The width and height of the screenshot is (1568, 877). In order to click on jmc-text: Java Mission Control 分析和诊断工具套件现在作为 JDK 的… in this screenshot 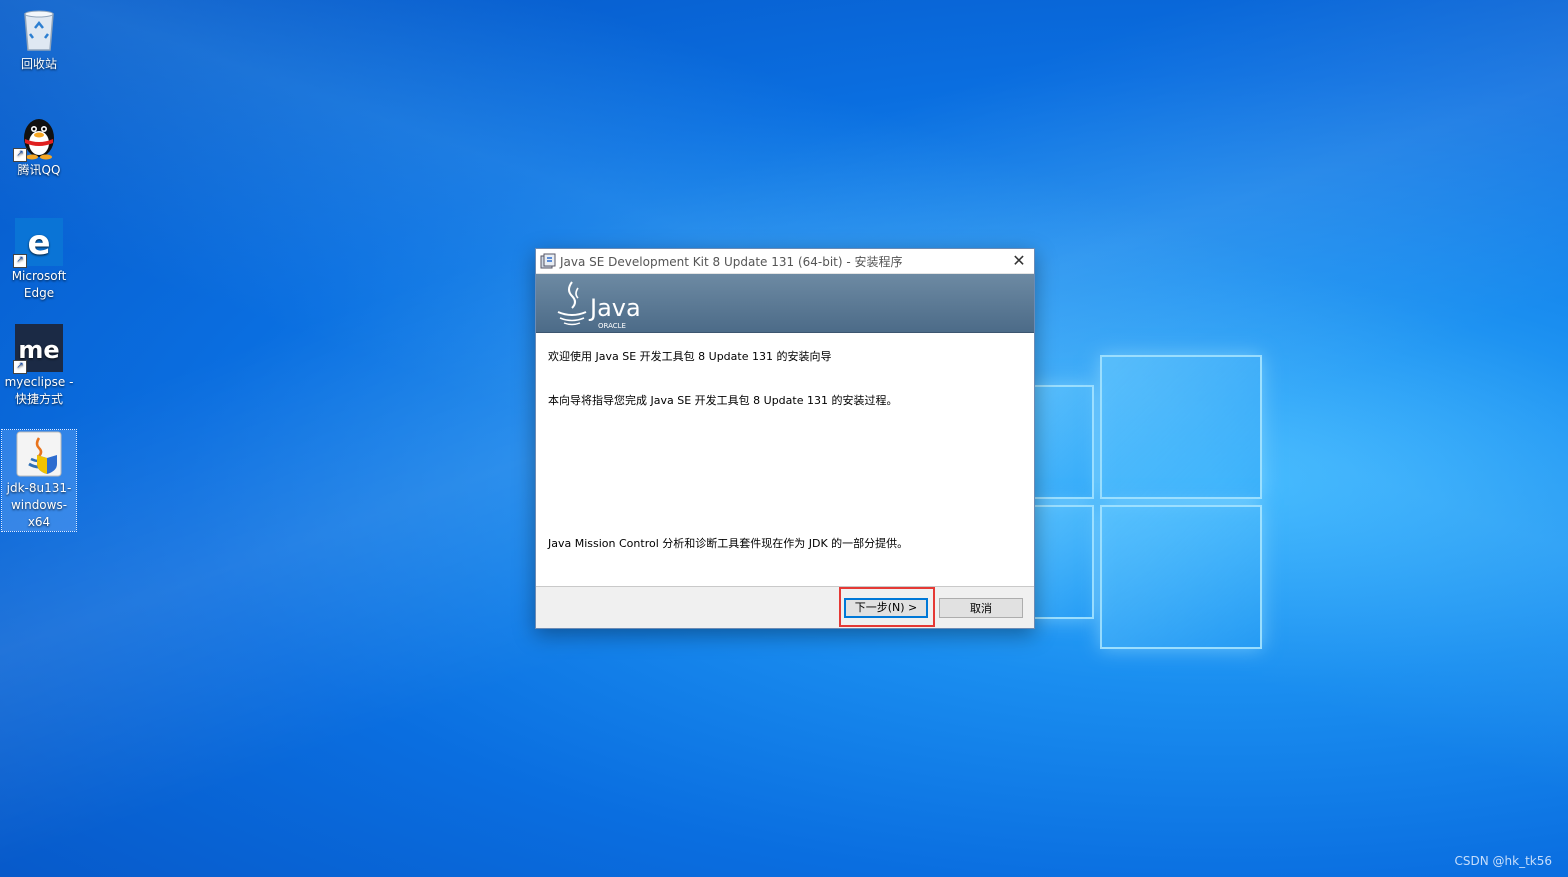, I will do `click(728, 543)`.